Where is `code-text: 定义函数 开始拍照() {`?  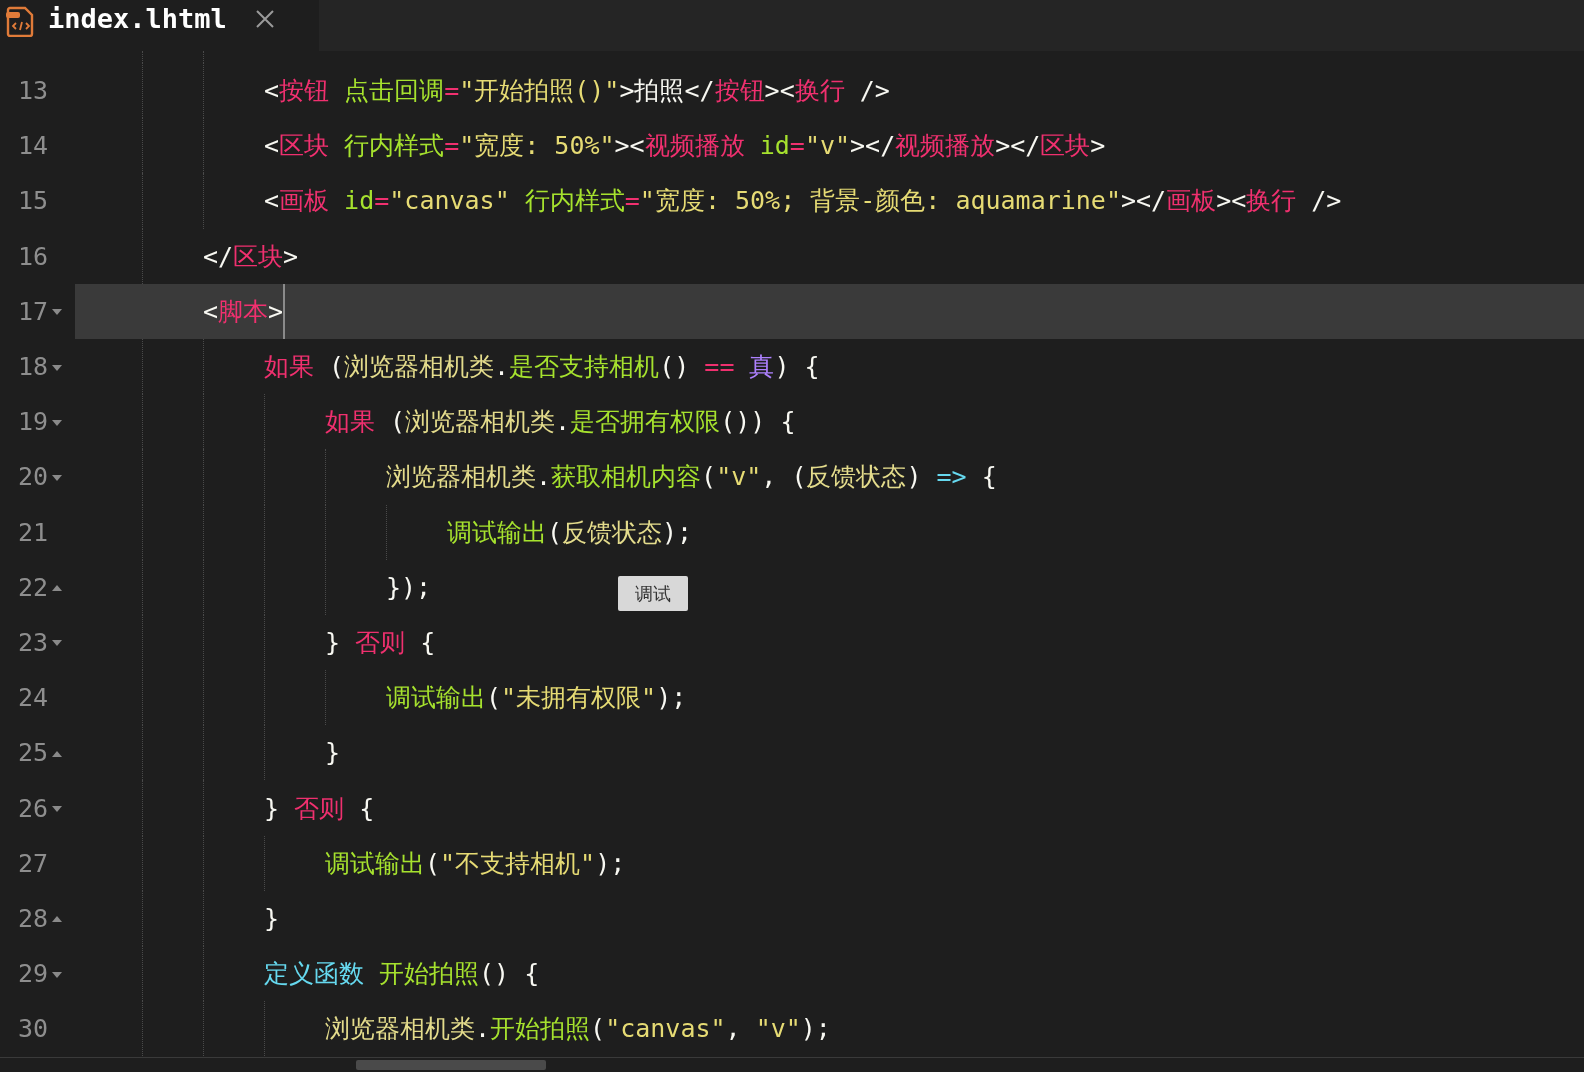
code-text: 定义函数 开始拍照() { is located at coordinates (402, 974).